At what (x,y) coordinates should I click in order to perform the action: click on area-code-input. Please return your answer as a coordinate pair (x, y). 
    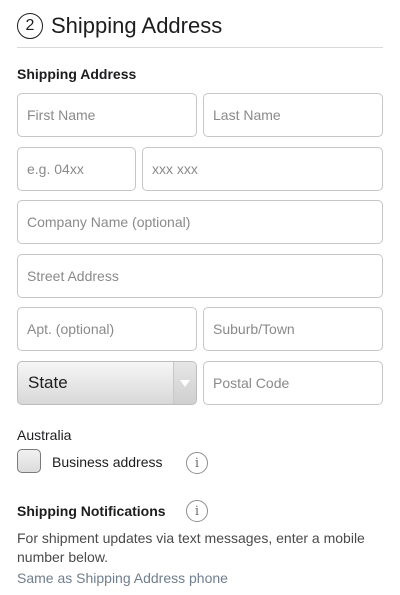
    Looking at the image, I should click on (76, 169).